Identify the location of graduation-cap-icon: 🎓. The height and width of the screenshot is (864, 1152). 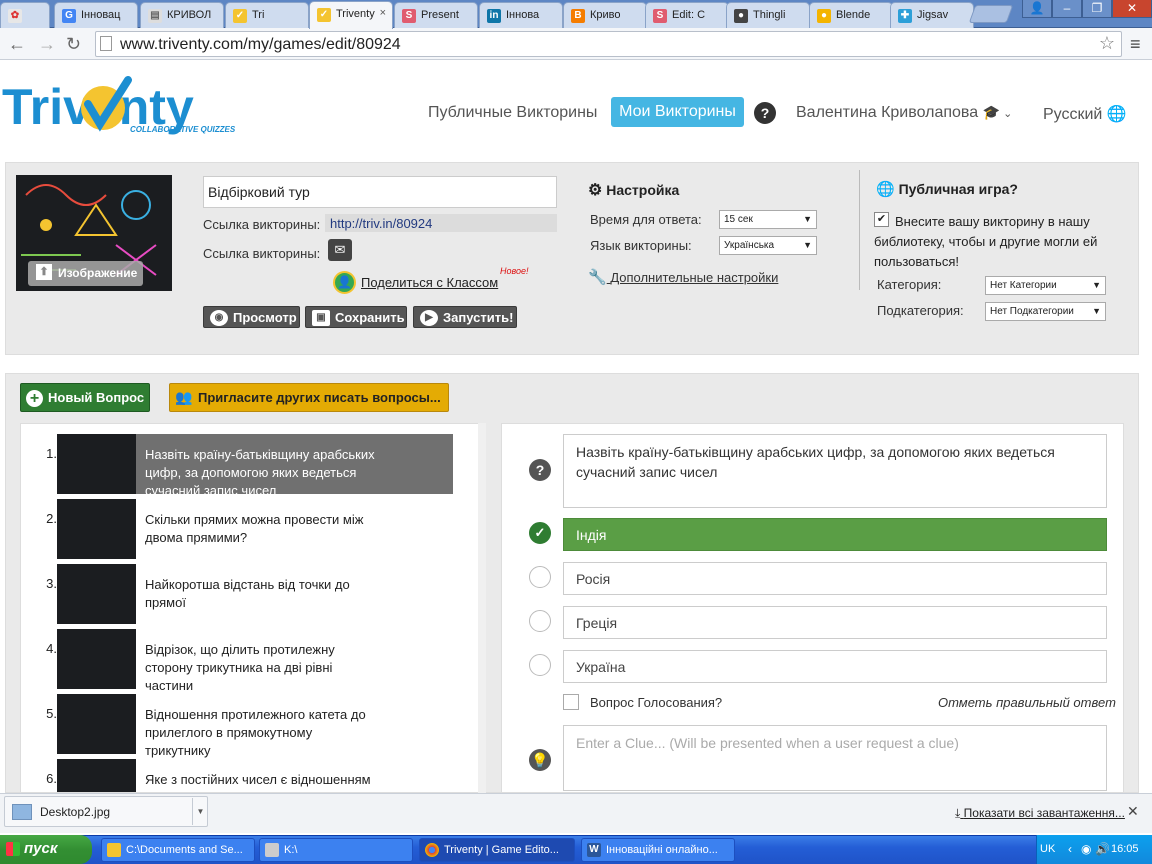
(991, 112).